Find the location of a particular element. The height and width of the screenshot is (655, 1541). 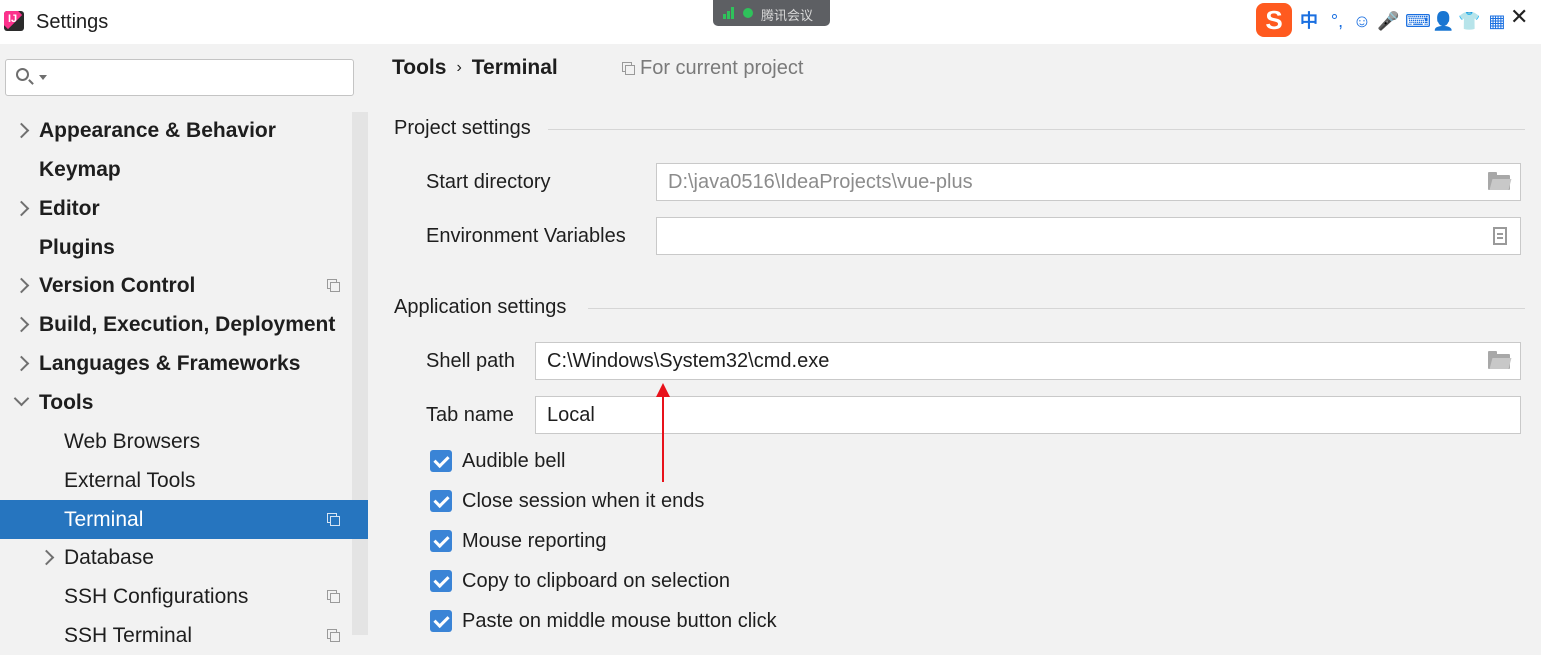

sidebar-item-label: Web Browsers is located at coordinates (132, 441).